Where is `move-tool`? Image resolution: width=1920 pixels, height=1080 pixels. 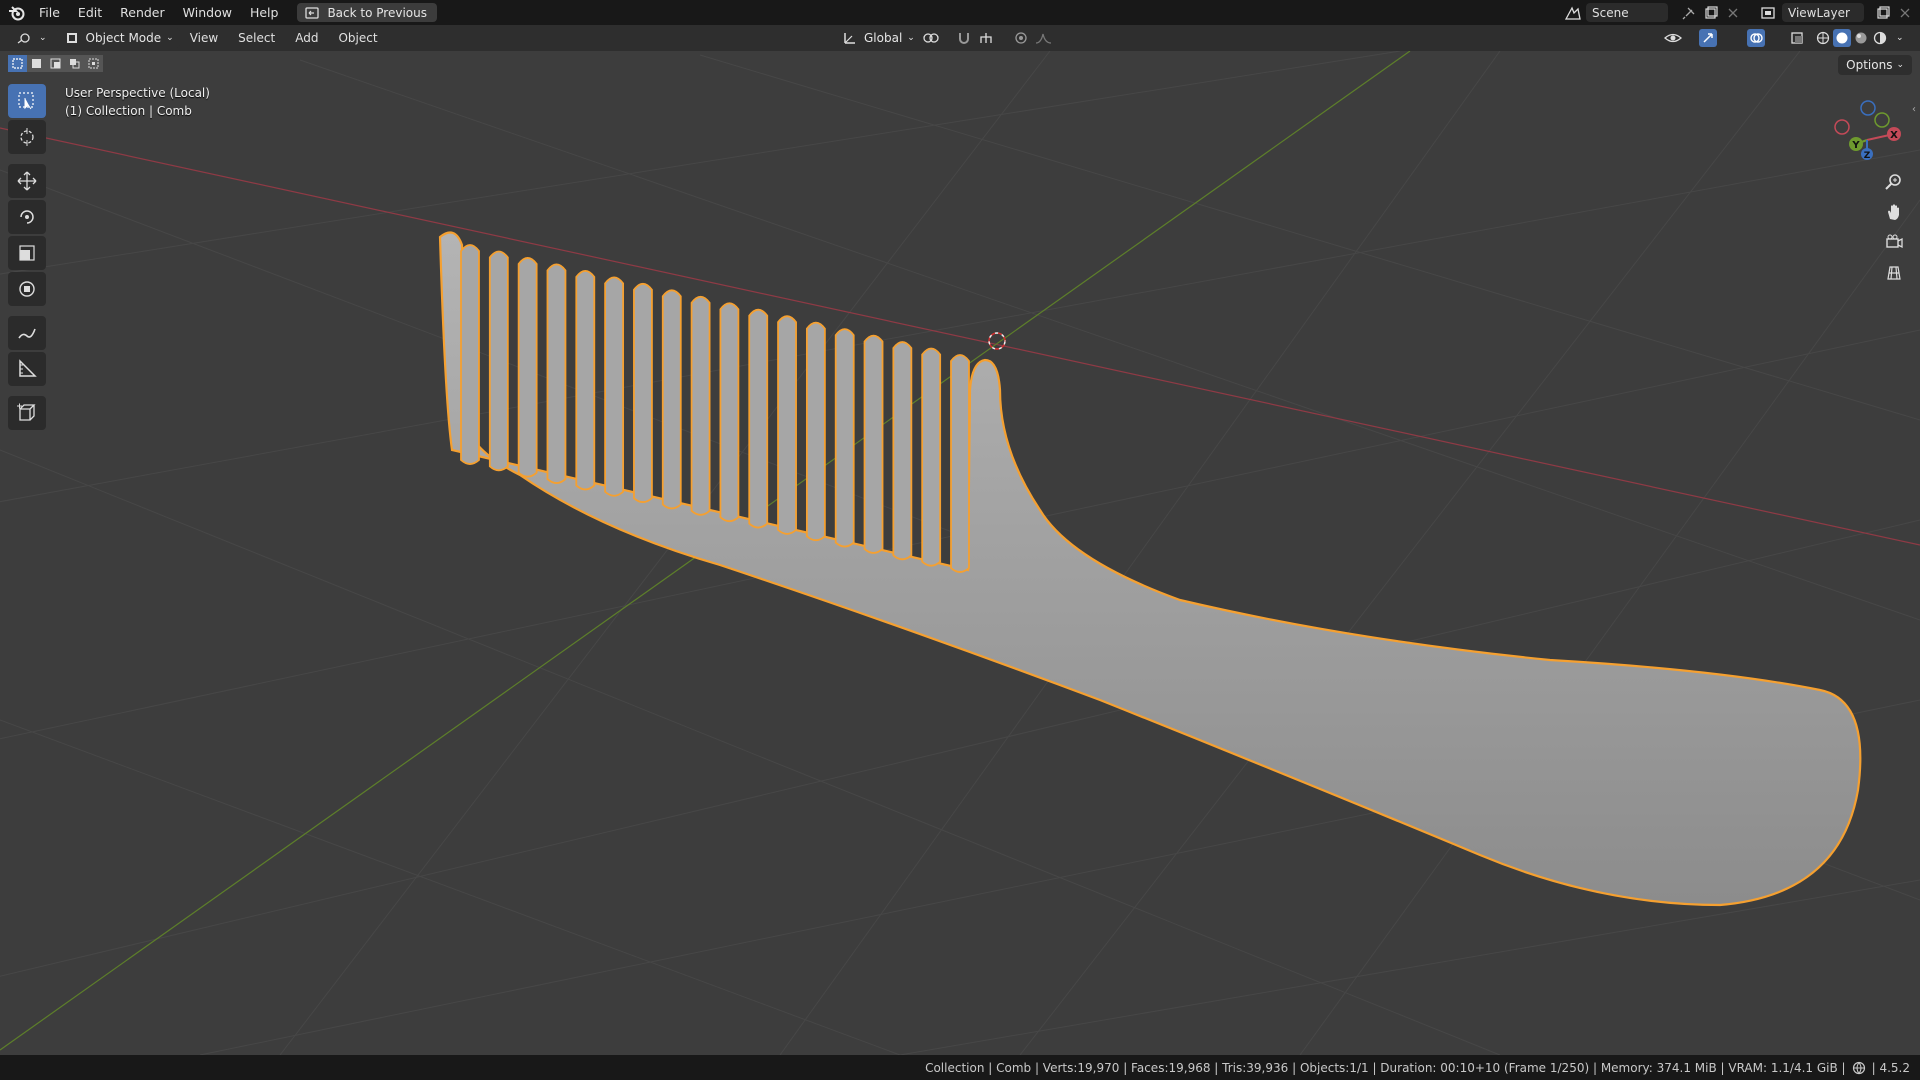 move-tool is located at coordinates (27, 181).